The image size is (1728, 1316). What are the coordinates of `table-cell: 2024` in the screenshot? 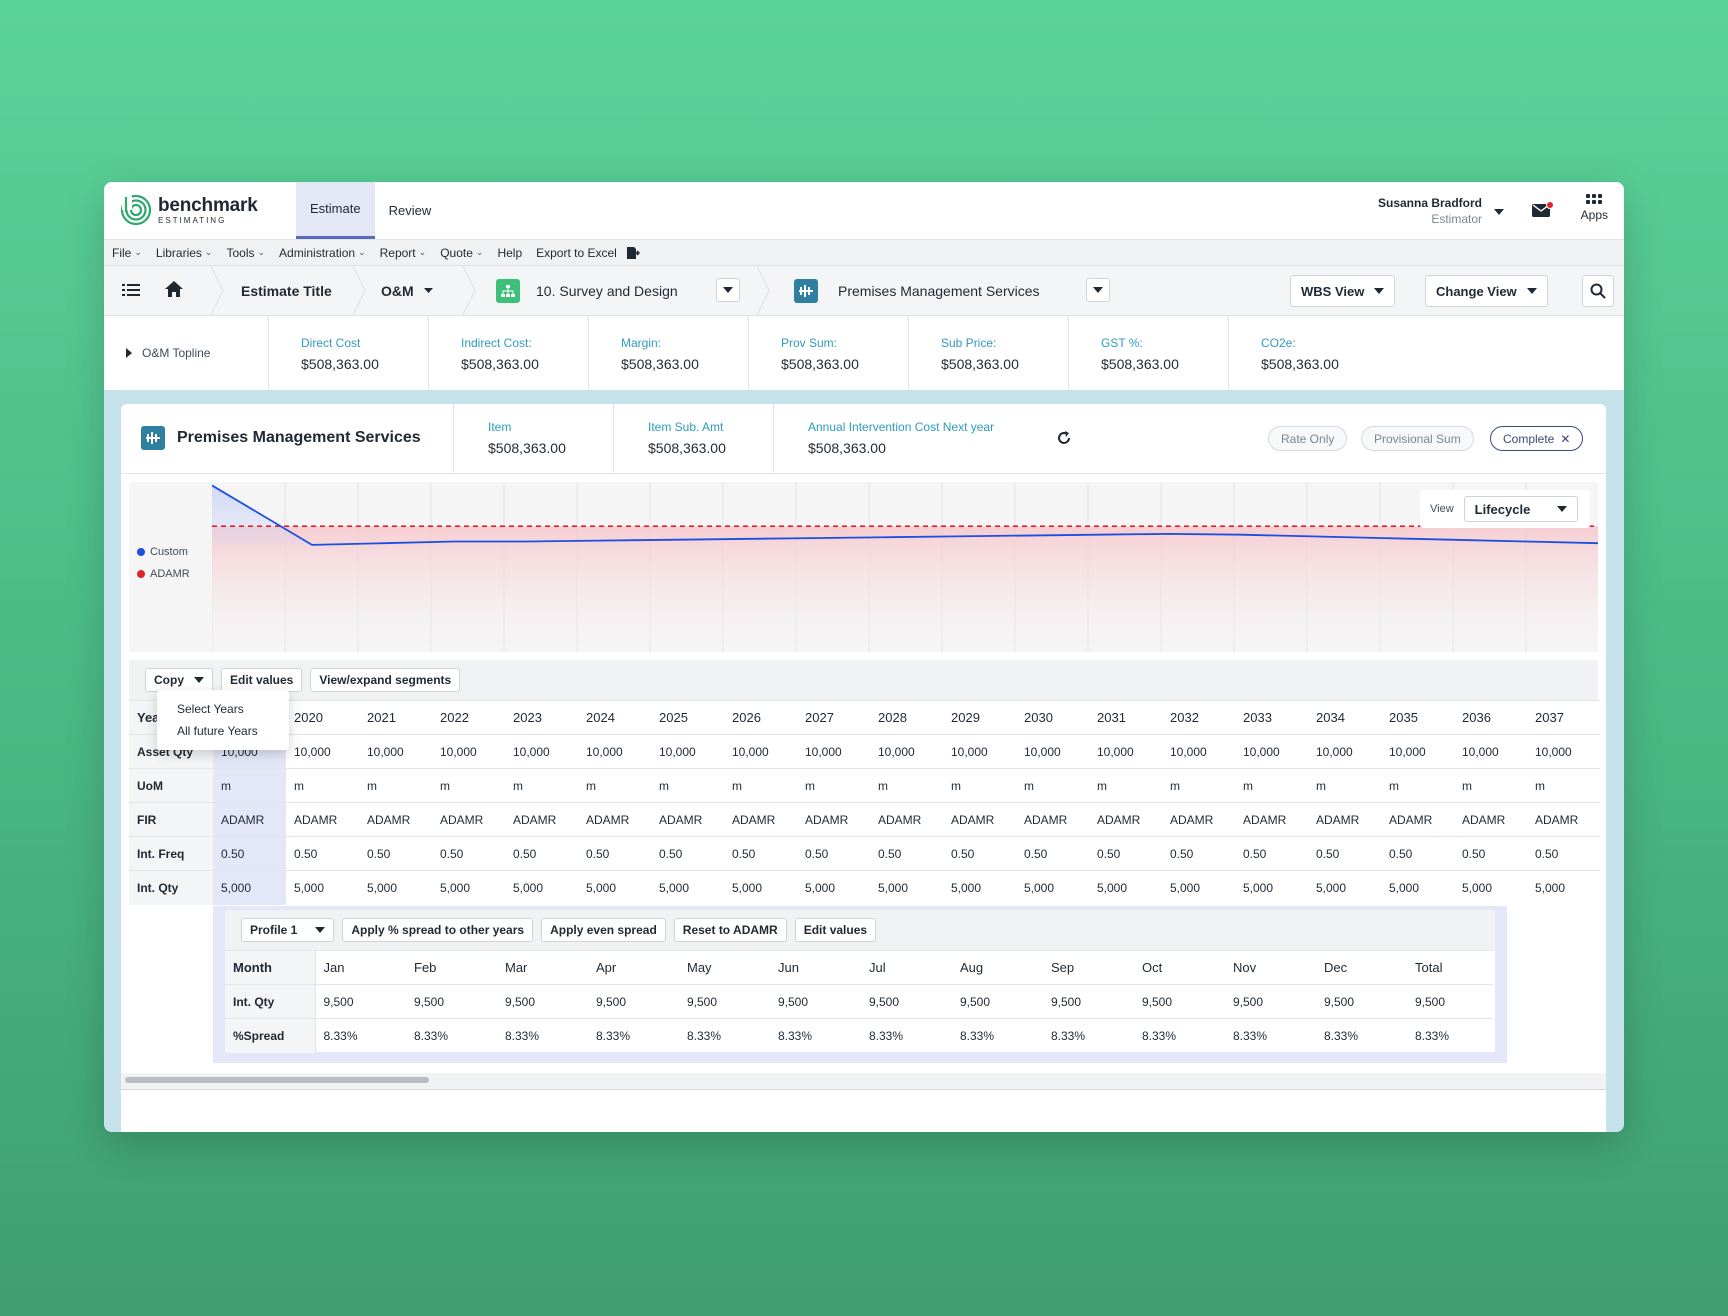 It's located at (614, 717).